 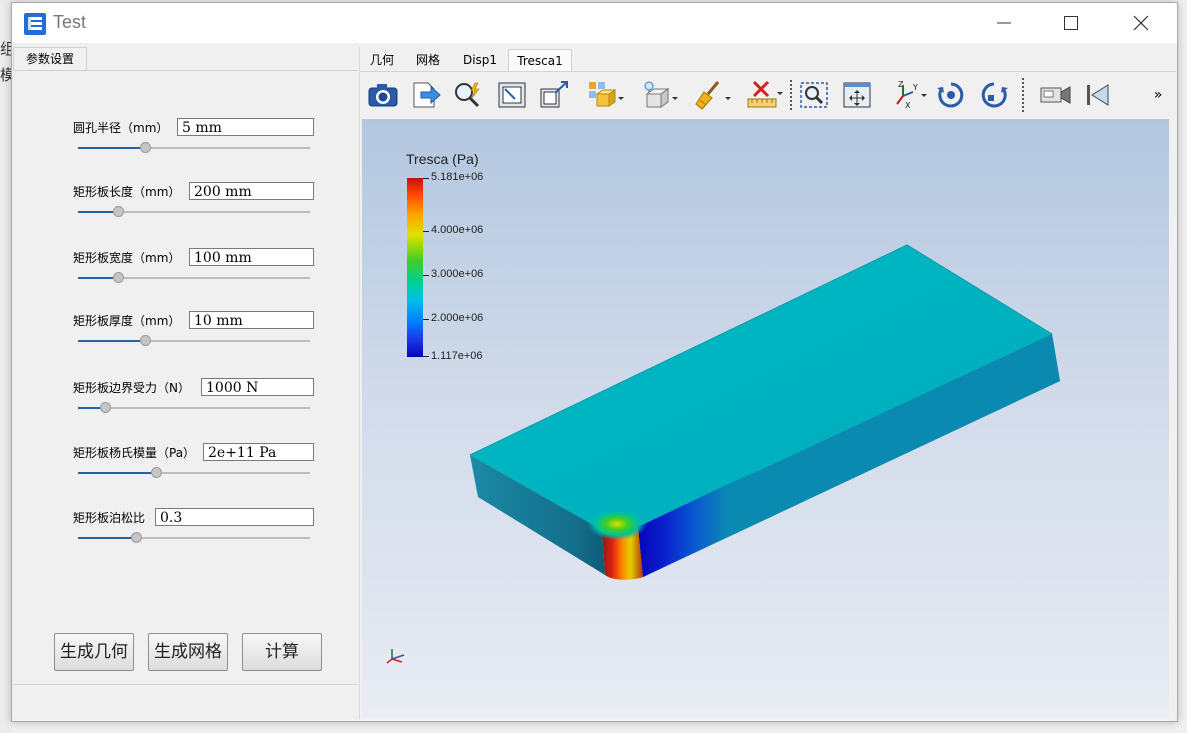 I want to click on slider-groove, so click(x=194, y=408).